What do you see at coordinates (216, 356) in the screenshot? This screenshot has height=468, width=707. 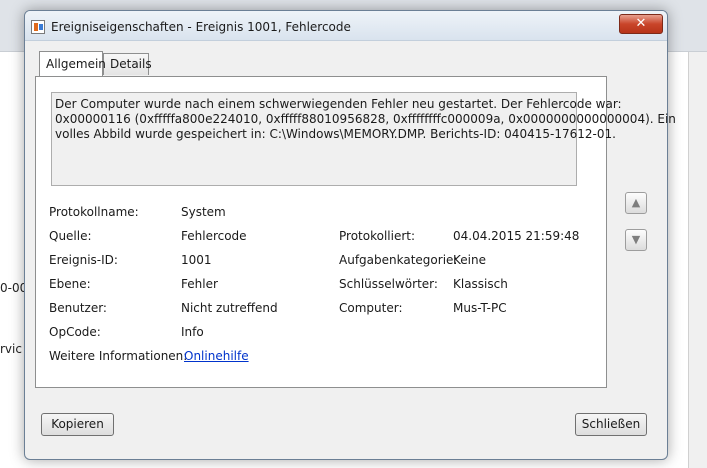 I see `onlinehilfe-link: Onlinehilfe` at bounding box center [216, 356].